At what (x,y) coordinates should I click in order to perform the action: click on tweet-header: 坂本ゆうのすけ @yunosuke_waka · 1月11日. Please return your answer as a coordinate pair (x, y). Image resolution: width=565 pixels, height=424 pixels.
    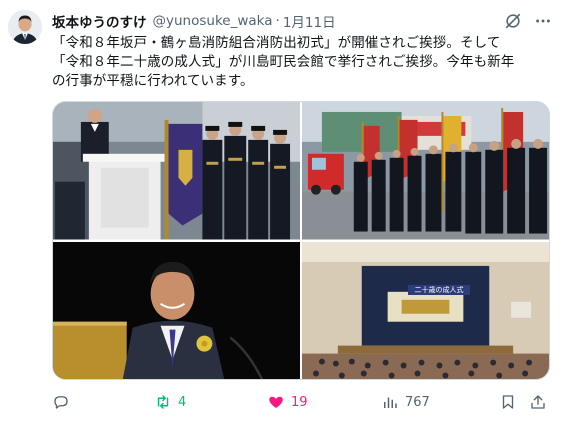
    Looking at the image, I should click on (302, 21).